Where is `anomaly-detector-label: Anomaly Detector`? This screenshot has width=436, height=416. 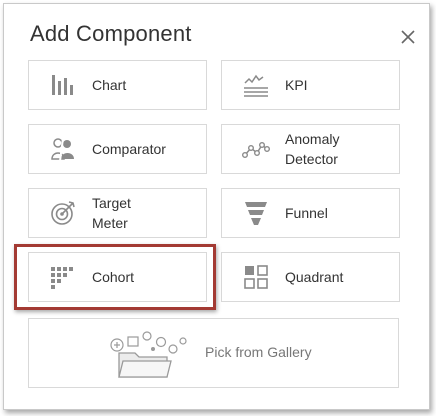 anomaly-detector-label: Anomaly Detector is located at coordinates (312, 149).